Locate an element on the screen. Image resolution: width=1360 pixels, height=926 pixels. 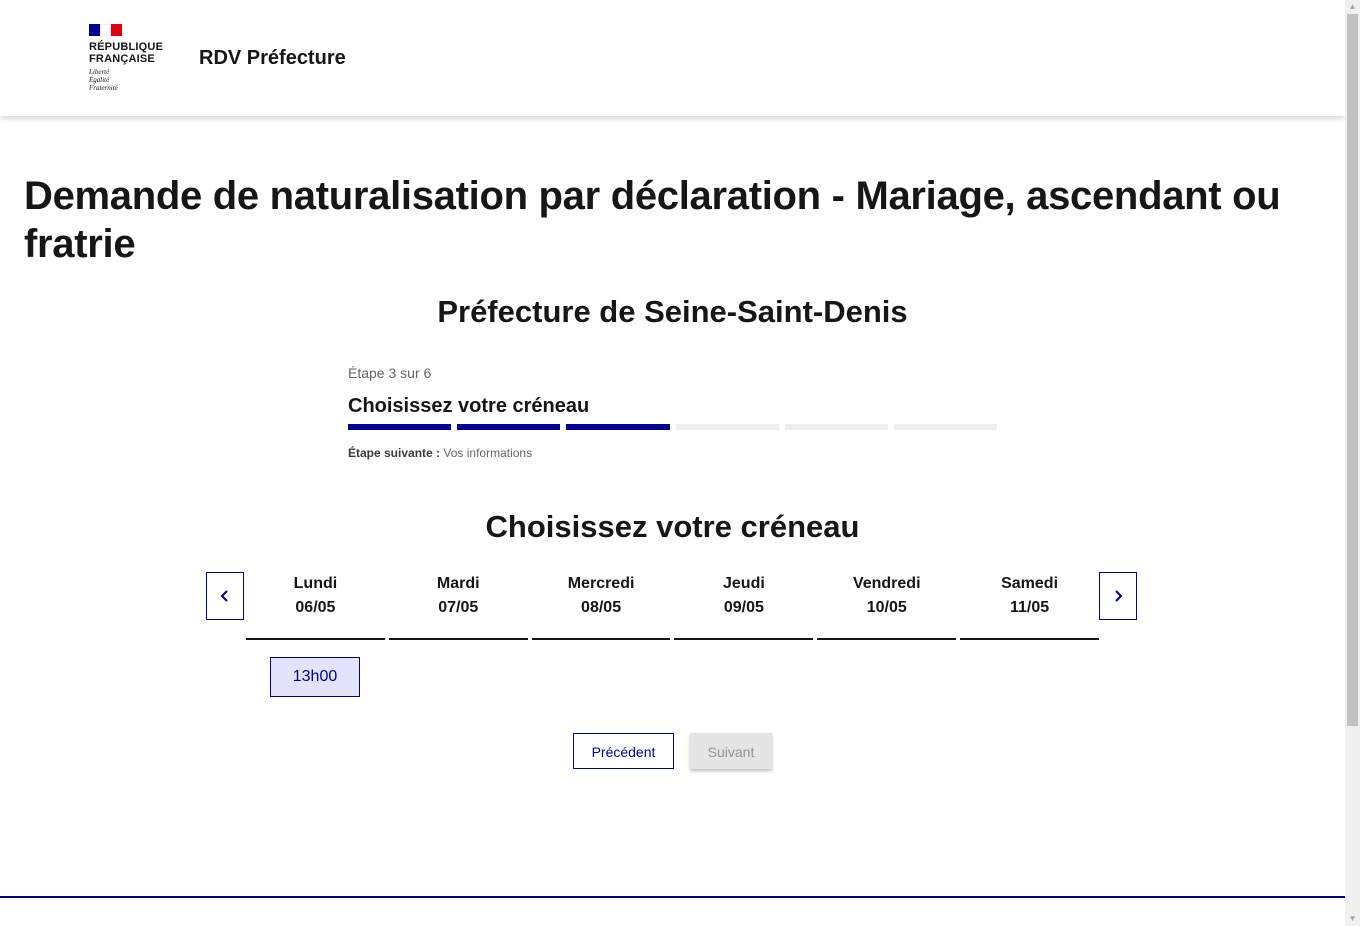
day-name: Mercredi is located at coordinates (601, 583).